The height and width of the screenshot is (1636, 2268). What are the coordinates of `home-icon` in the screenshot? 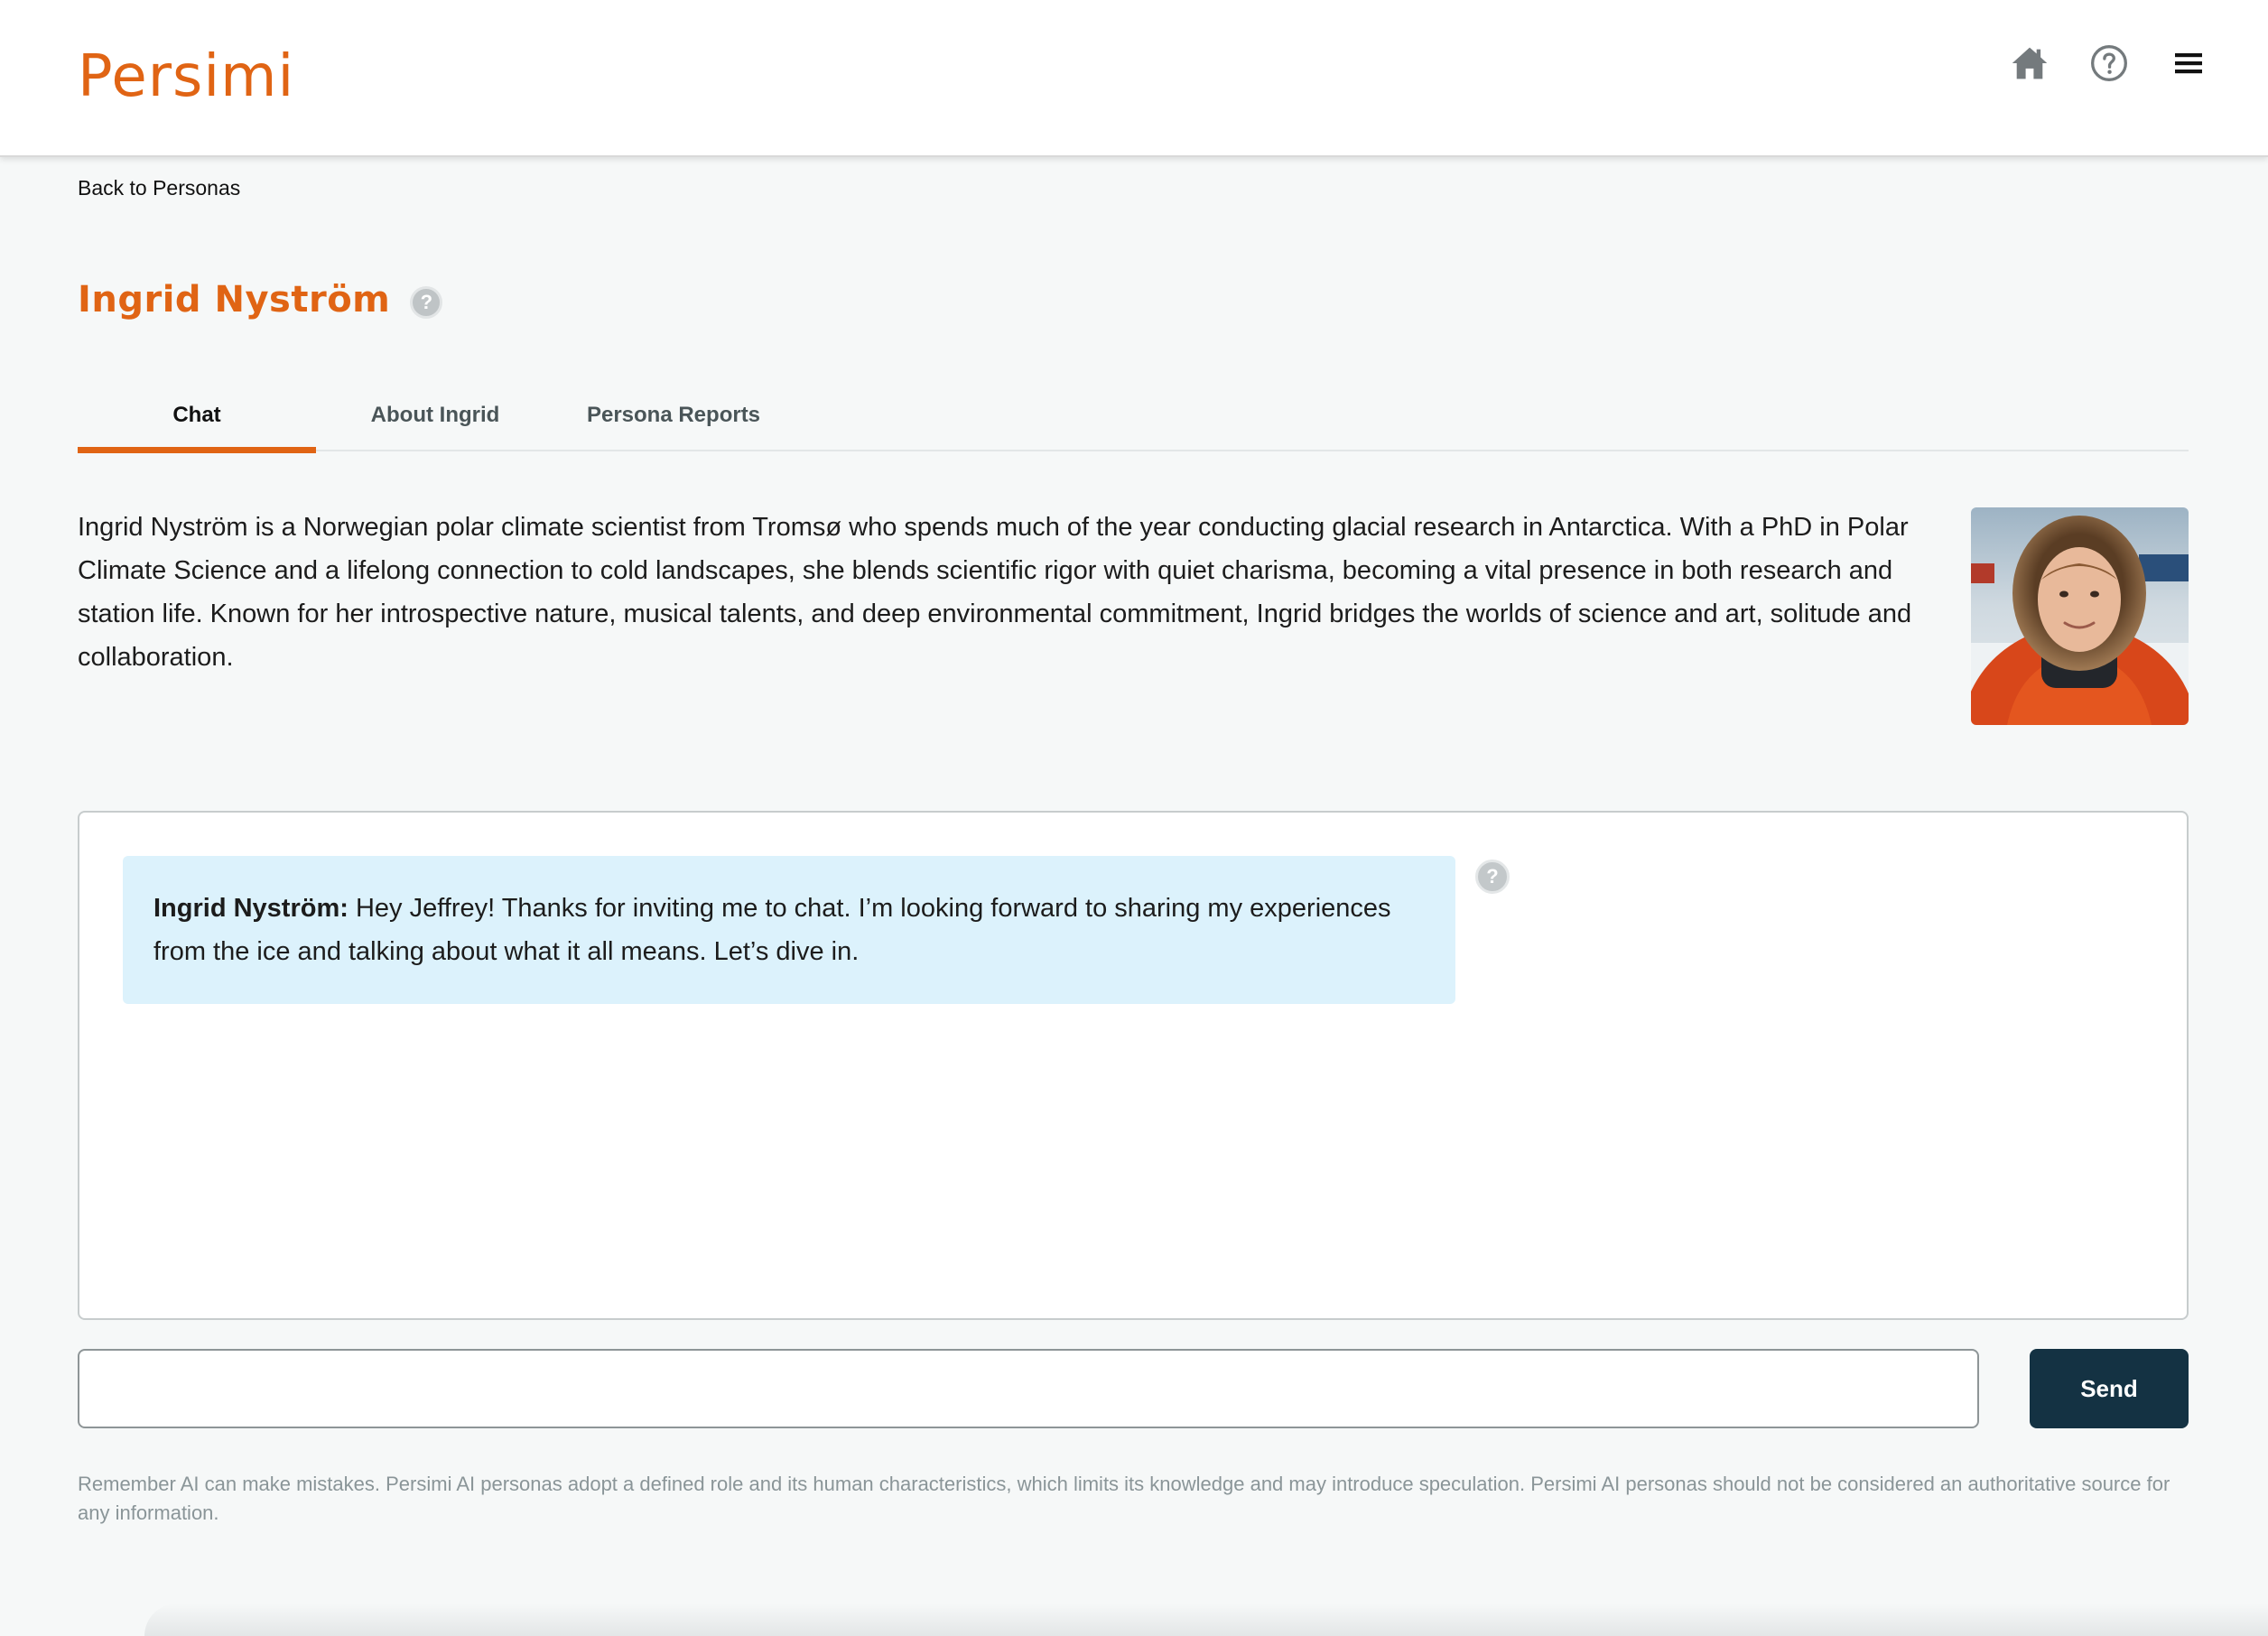 It's located at (2029, 64).